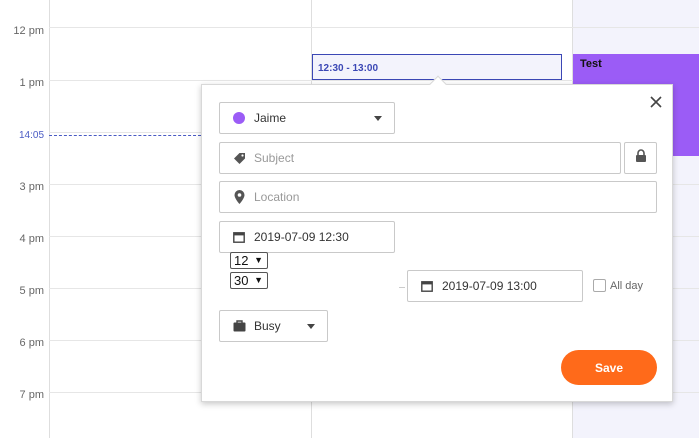  What do you see at coordinates (455, 197) in the screenshot?
I see `location-input` at bounding box center [455, 197].